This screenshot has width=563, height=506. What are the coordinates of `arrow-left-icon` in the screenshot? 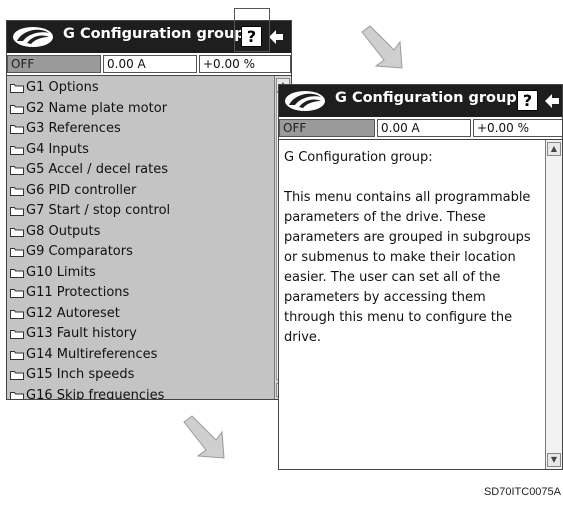 It's located at (551, 101).